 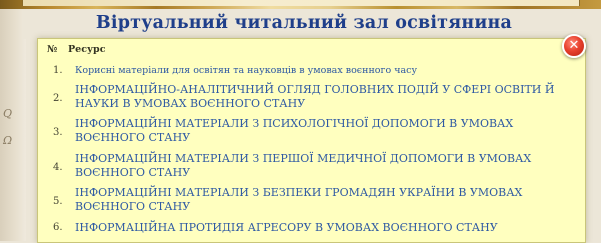 What do you see at coordinates (87, 49) in the screenshot?
I see `column-header-resource: Ресурс` at bounding box center [87, 49].